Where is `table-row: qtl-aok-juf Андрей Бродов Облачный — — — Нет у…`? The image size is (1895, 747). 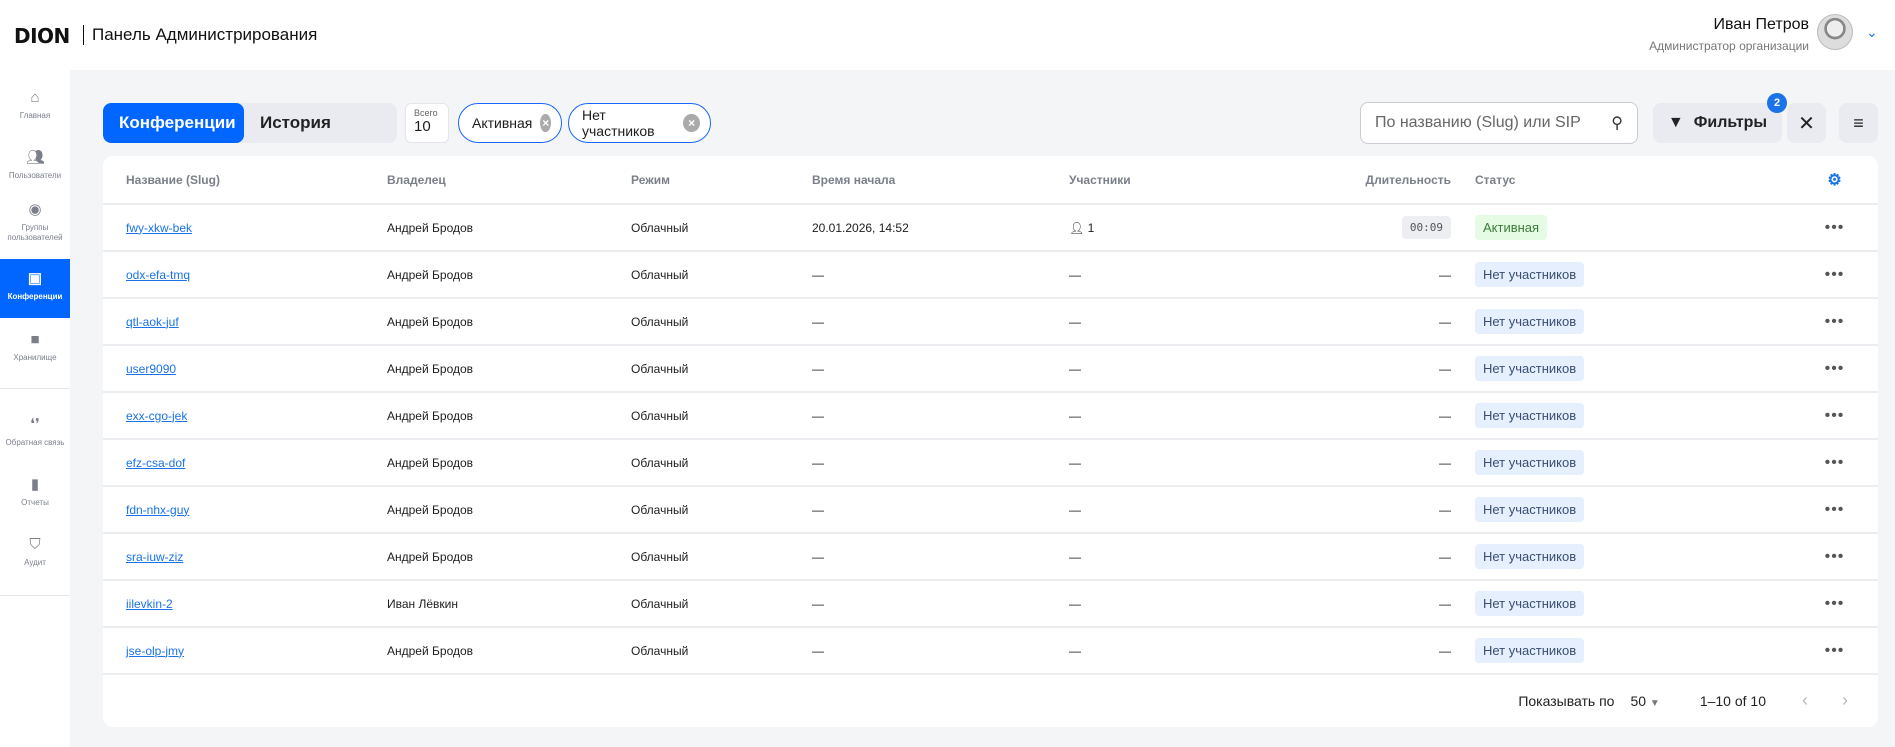
table-row: qtl-aok-juf Андрей Бродов Облачный — — — Нет у… is located at coordinates (990, 322).